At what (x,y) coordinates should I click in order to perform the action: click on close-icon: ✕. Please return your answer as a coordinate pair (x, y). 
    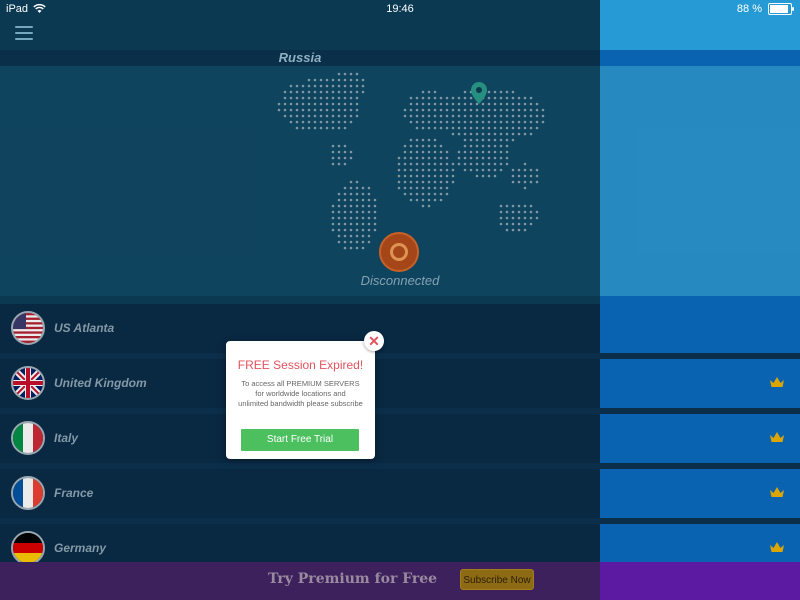
    Looking at the image, I should click on (374, 341).